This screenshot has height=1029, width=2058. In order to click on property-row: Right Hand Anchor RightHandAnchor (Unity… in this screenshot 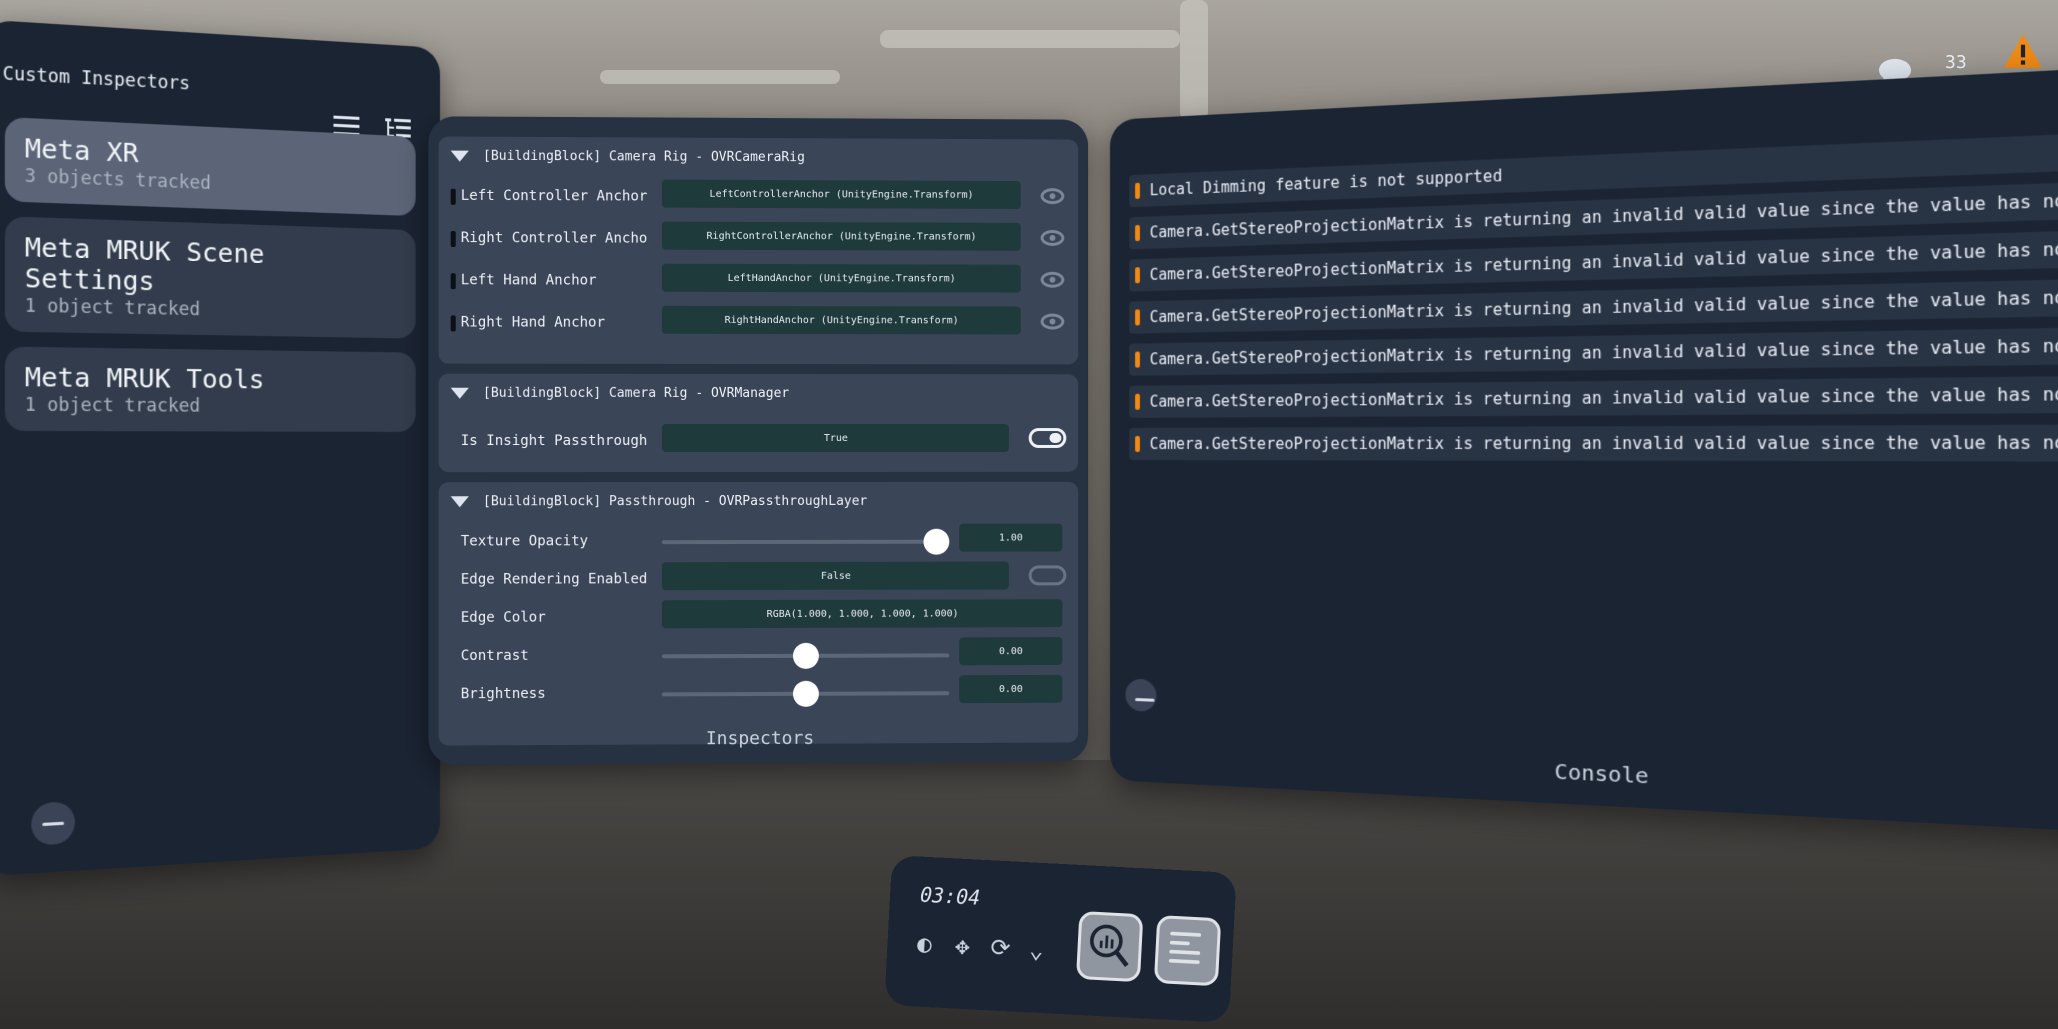, I will do `click(759, 323)`.